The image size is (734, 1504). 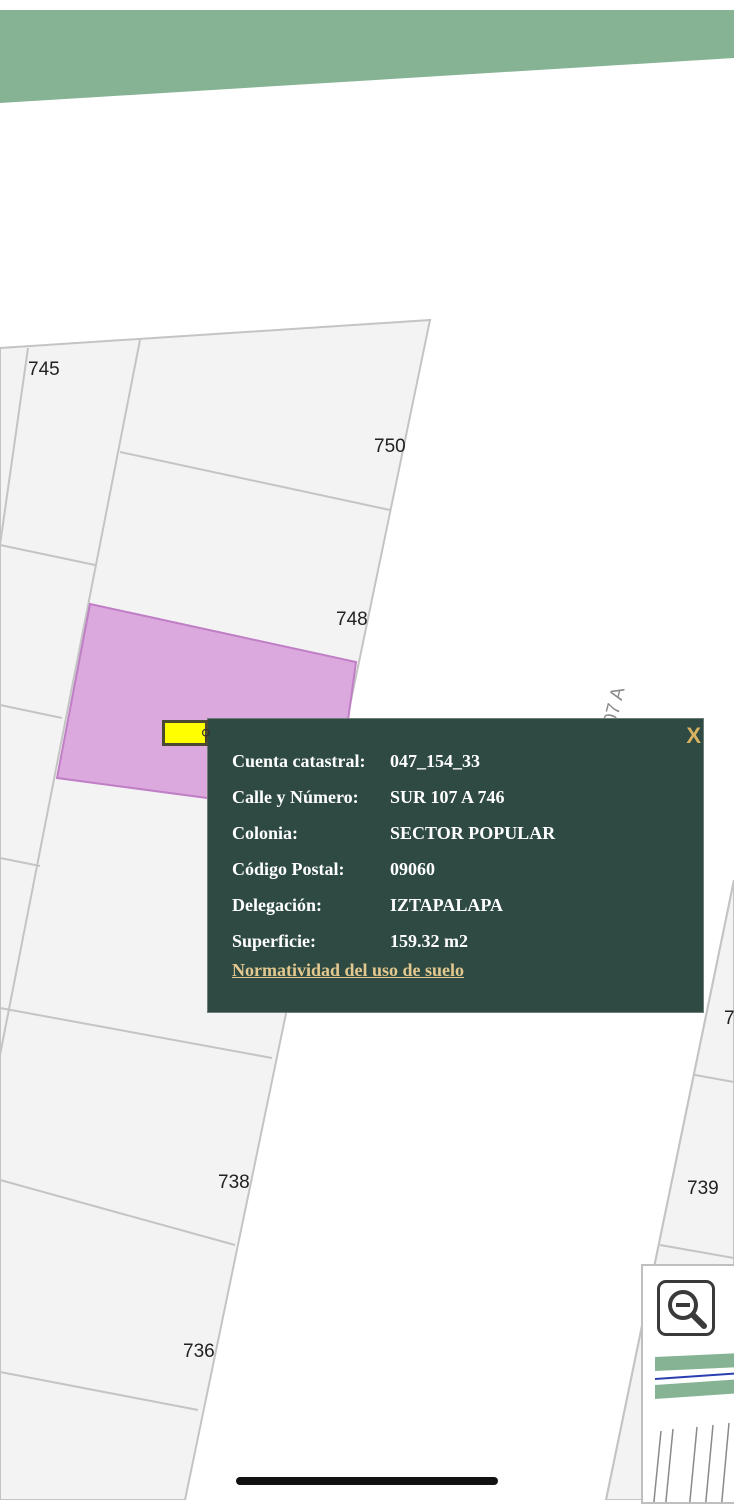 What do you see at coordinates (295, 796) in the screenshot?
I see `info-label: Calle y Número:` at bounding box center [295, 796].